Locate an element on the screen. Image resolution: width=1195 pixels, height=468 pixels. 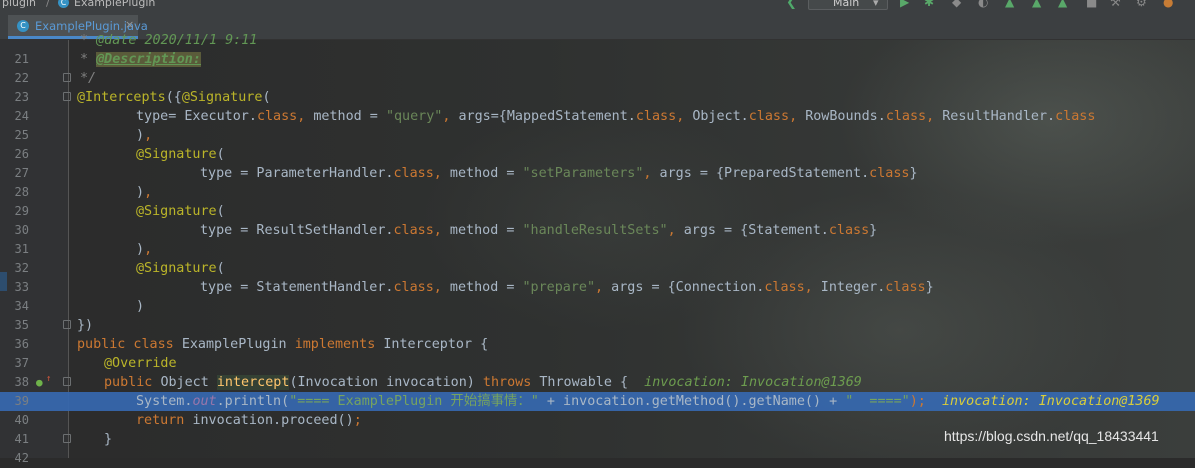
line-number: 37 is located at coordinates (14, 363).